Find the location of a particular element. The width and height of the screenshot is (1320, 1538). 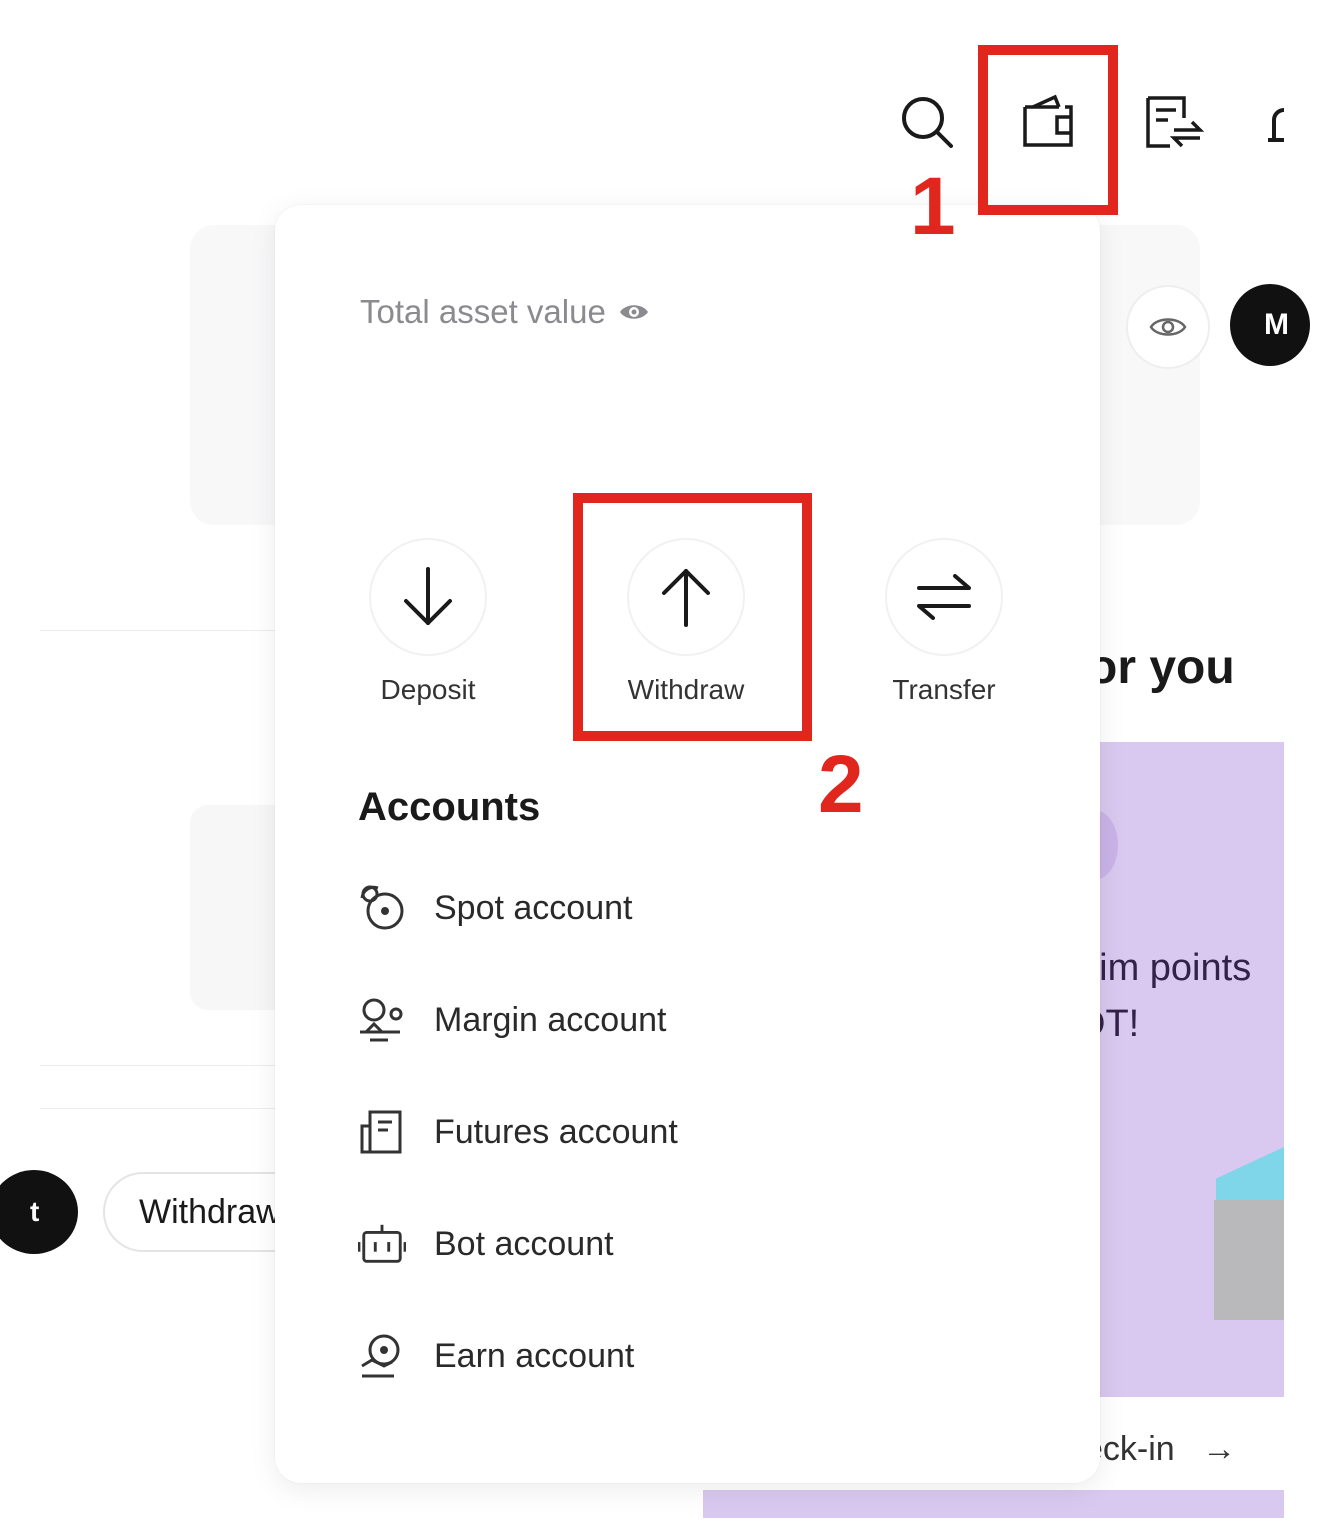

transfer-button: Transfer is located at coordinates (944, 622).